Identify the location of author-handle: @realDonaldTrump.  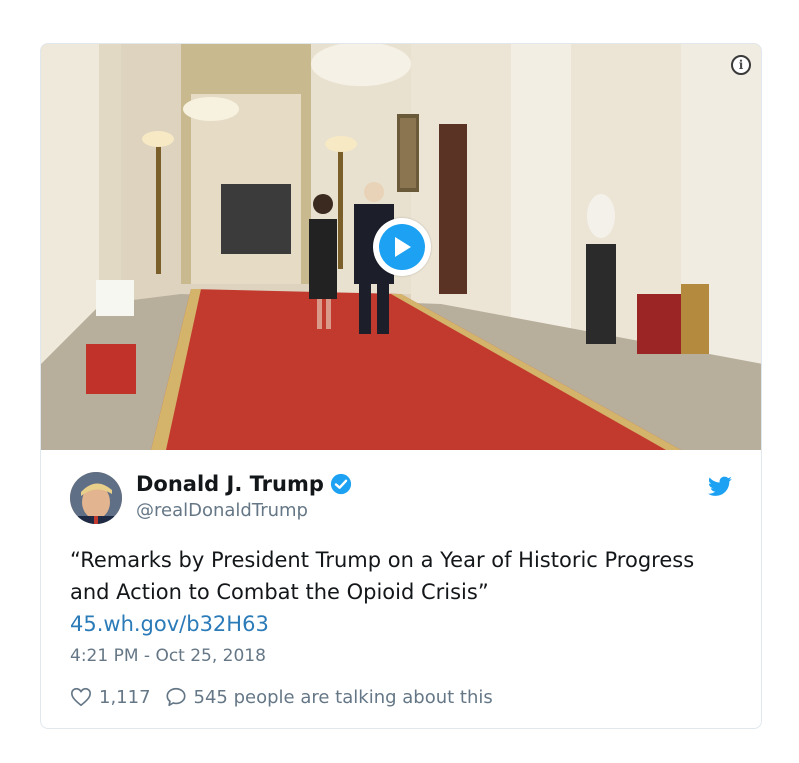
(222, 510).